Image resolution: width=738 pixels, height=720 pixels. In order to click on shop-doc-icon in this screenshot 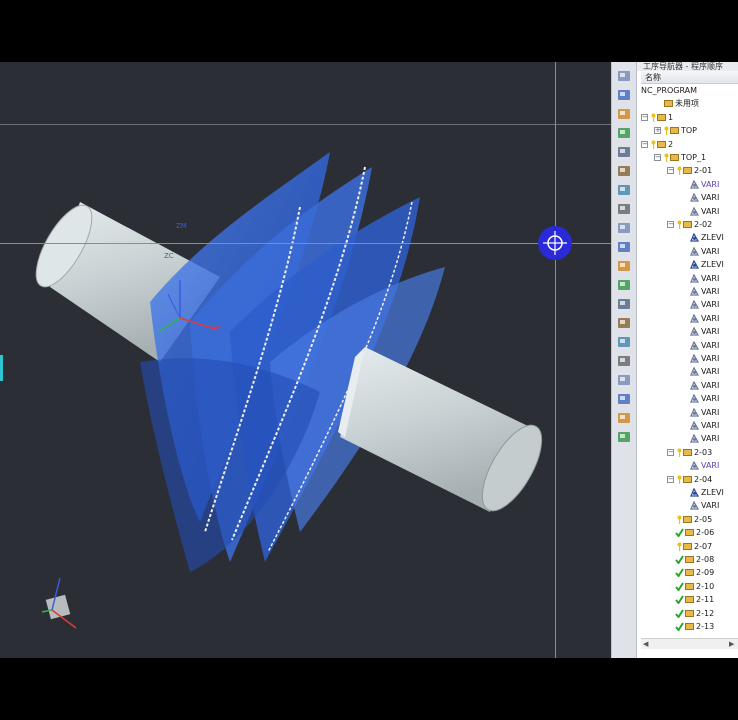, I will do `click(624, 323)`.